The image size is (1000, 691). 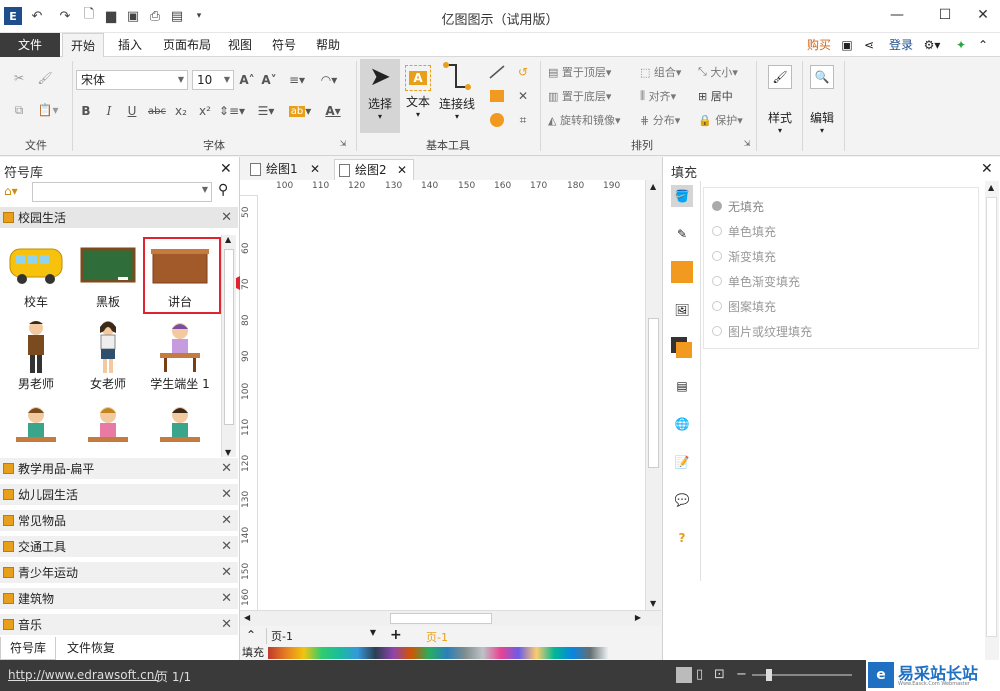 What do you see at coordinates (684, 675) in the screenshot?
I see `fit-page-icon` at bounding box center [684, 675].